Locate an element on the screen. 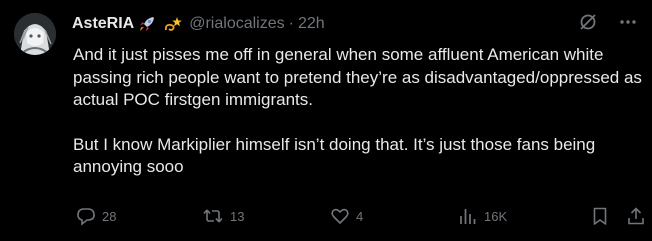 The height and width of the screenshot is (241, 652). like-button: 4 is located at coordinates (346, 216).